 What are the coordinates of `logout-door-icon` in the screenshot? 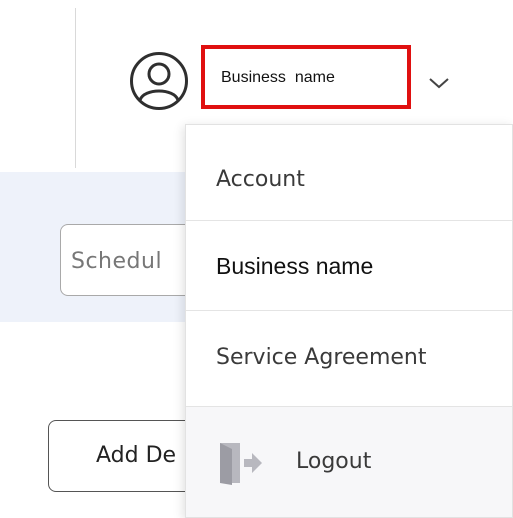 It's located at (241, 464).